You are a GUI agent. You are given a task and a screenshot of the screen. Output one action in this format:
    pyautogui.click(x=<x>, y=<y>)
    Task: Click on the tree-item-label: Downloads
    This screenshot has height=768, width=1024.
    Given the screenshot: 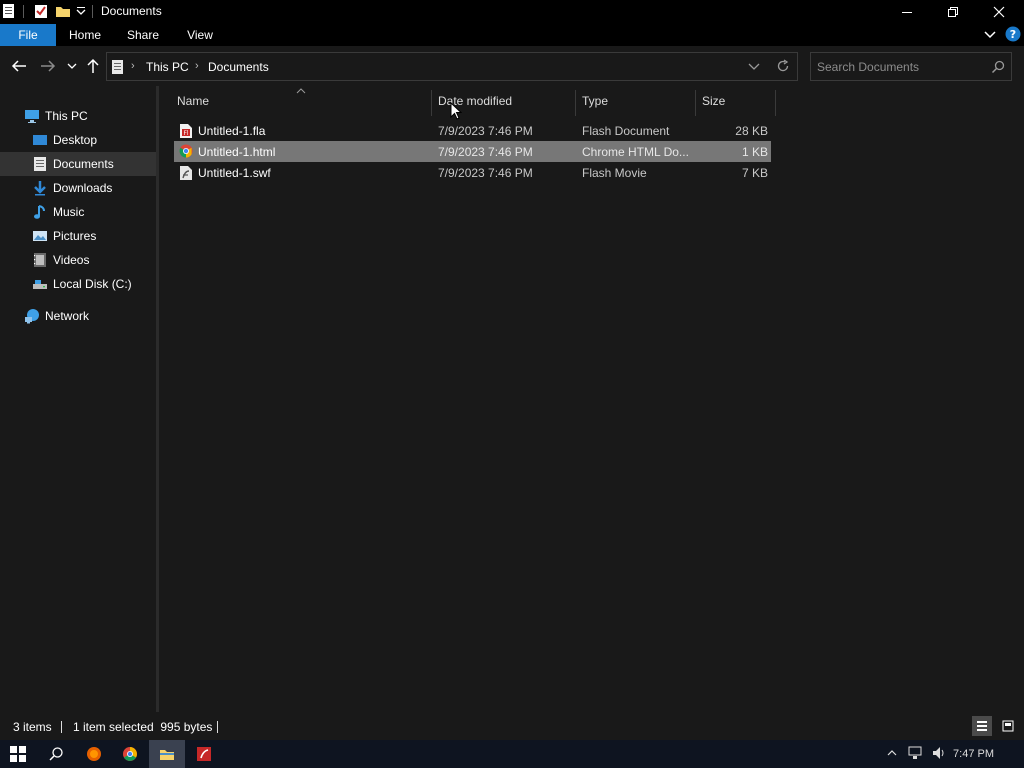 What is the action you would take?
    pyautogui.click(x=83, y=188)
    